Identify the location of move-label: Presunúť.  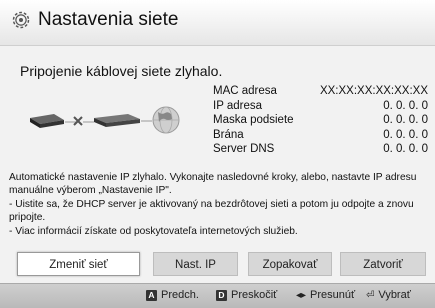
(333, 295).